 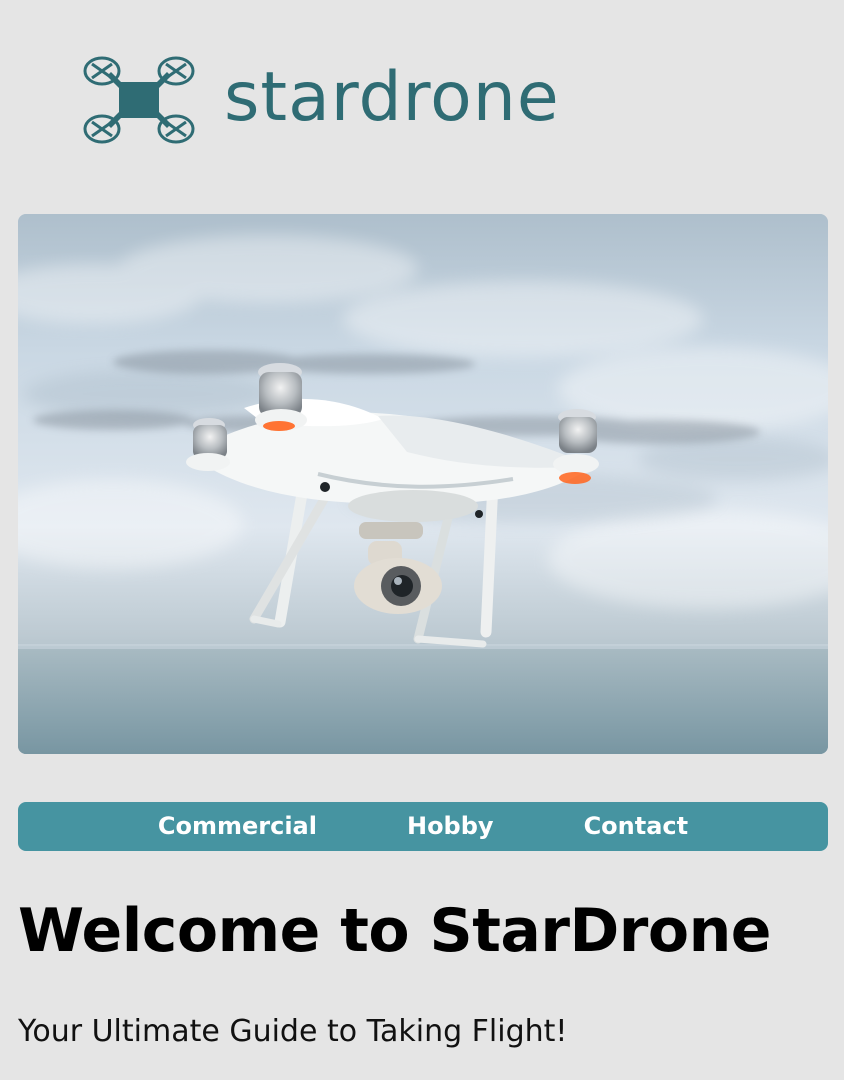 What do you see at coordinates (293, 1031) in the screenshot?
I see `page-subtitle: Your Ultimate Guide to Taking Flight!` at bounding box center [293, 1031].